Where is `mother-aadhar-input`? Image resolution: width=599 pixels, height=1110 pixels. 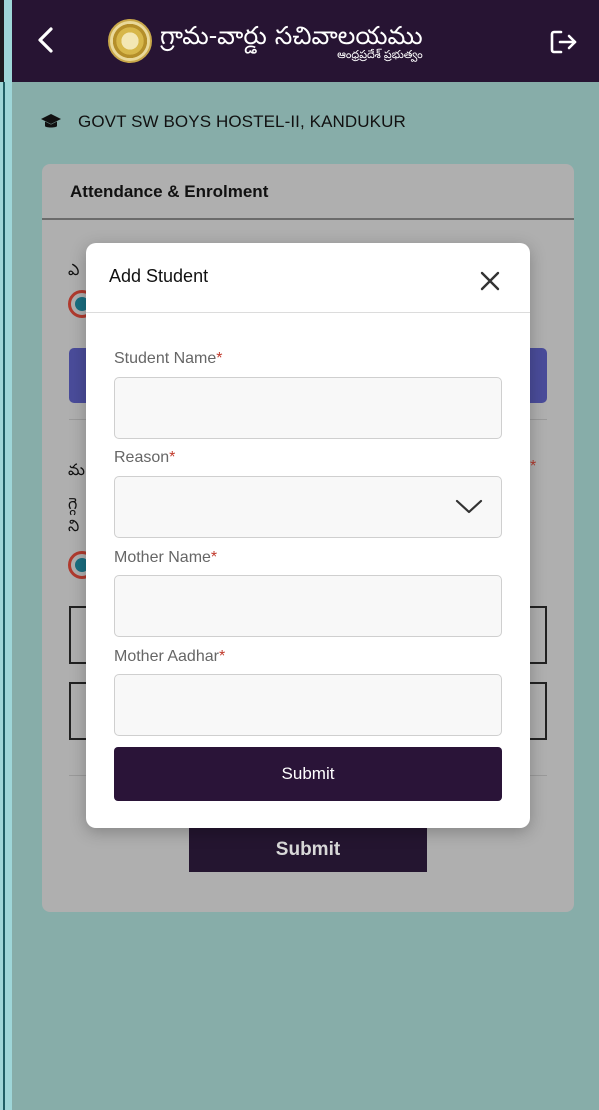 mother-aadhar-input is located at coordinates (308, 705).